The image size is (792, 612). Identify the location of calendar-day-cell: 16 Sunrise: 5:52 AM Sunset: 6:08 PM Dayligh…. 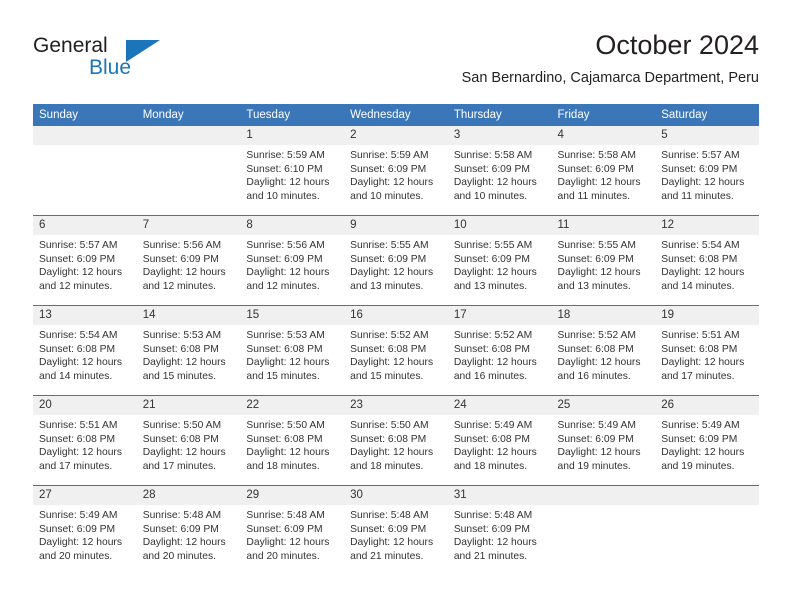
(396, 350).